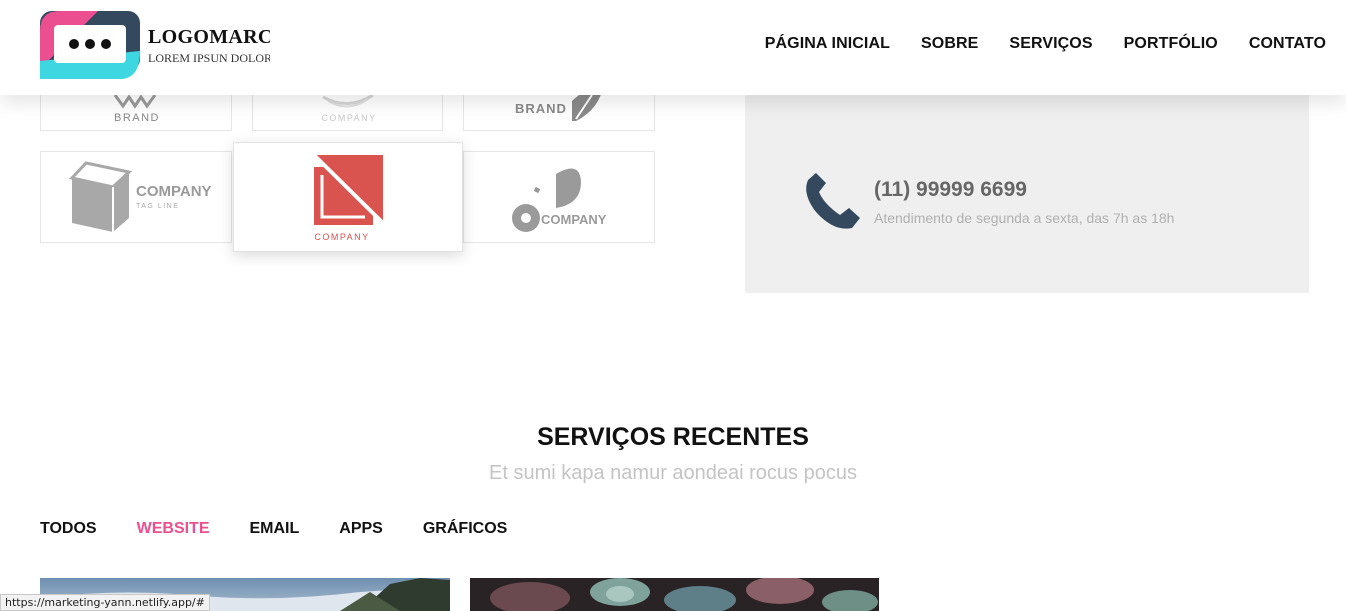 The height and width of the screenshot is (611, 1346). I want to click on nav-link-services: SERVIÇOS, so click(1050, 44).